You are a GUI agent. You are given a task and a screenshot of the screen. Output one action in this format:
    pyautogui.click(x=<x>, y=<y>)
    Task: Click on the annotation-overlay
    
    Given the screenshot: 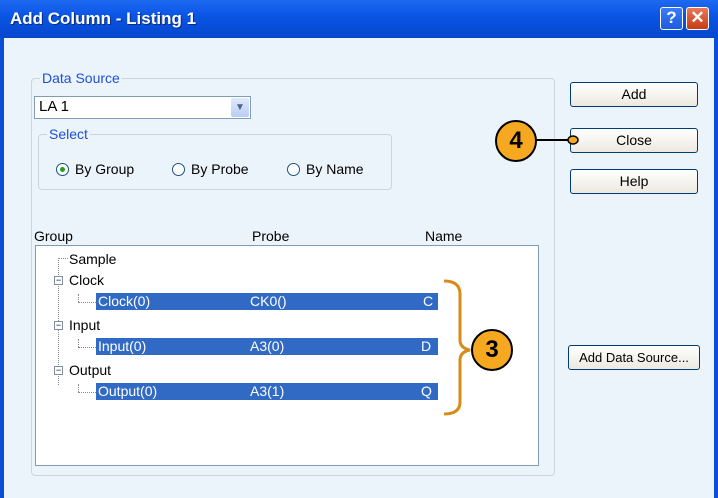 What is the action you would take?
    pyautogui.click(x=511, y=275)
    